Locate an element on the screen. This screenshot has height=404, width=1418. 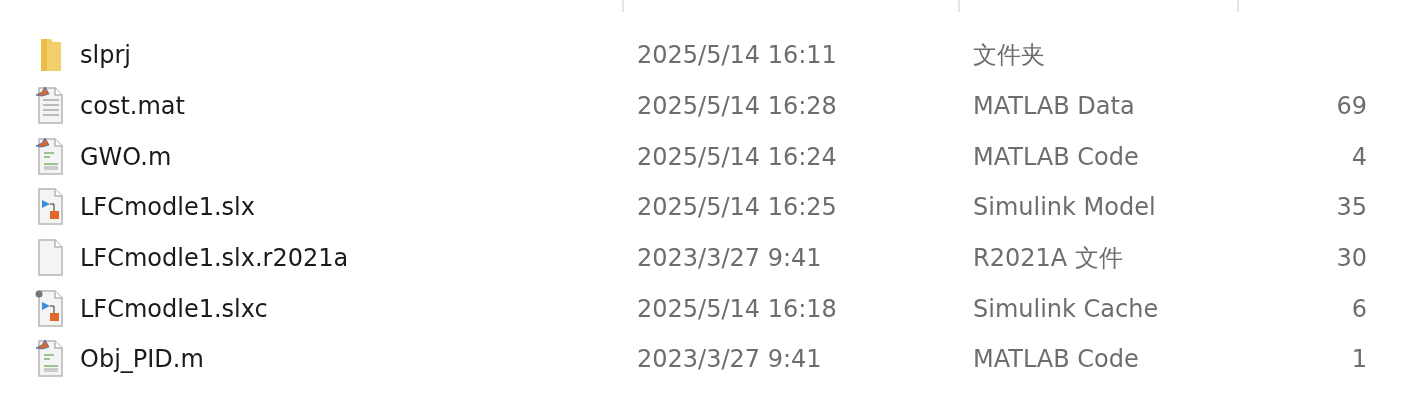
file-name: cost.mat is located at coordinates (132, 106).